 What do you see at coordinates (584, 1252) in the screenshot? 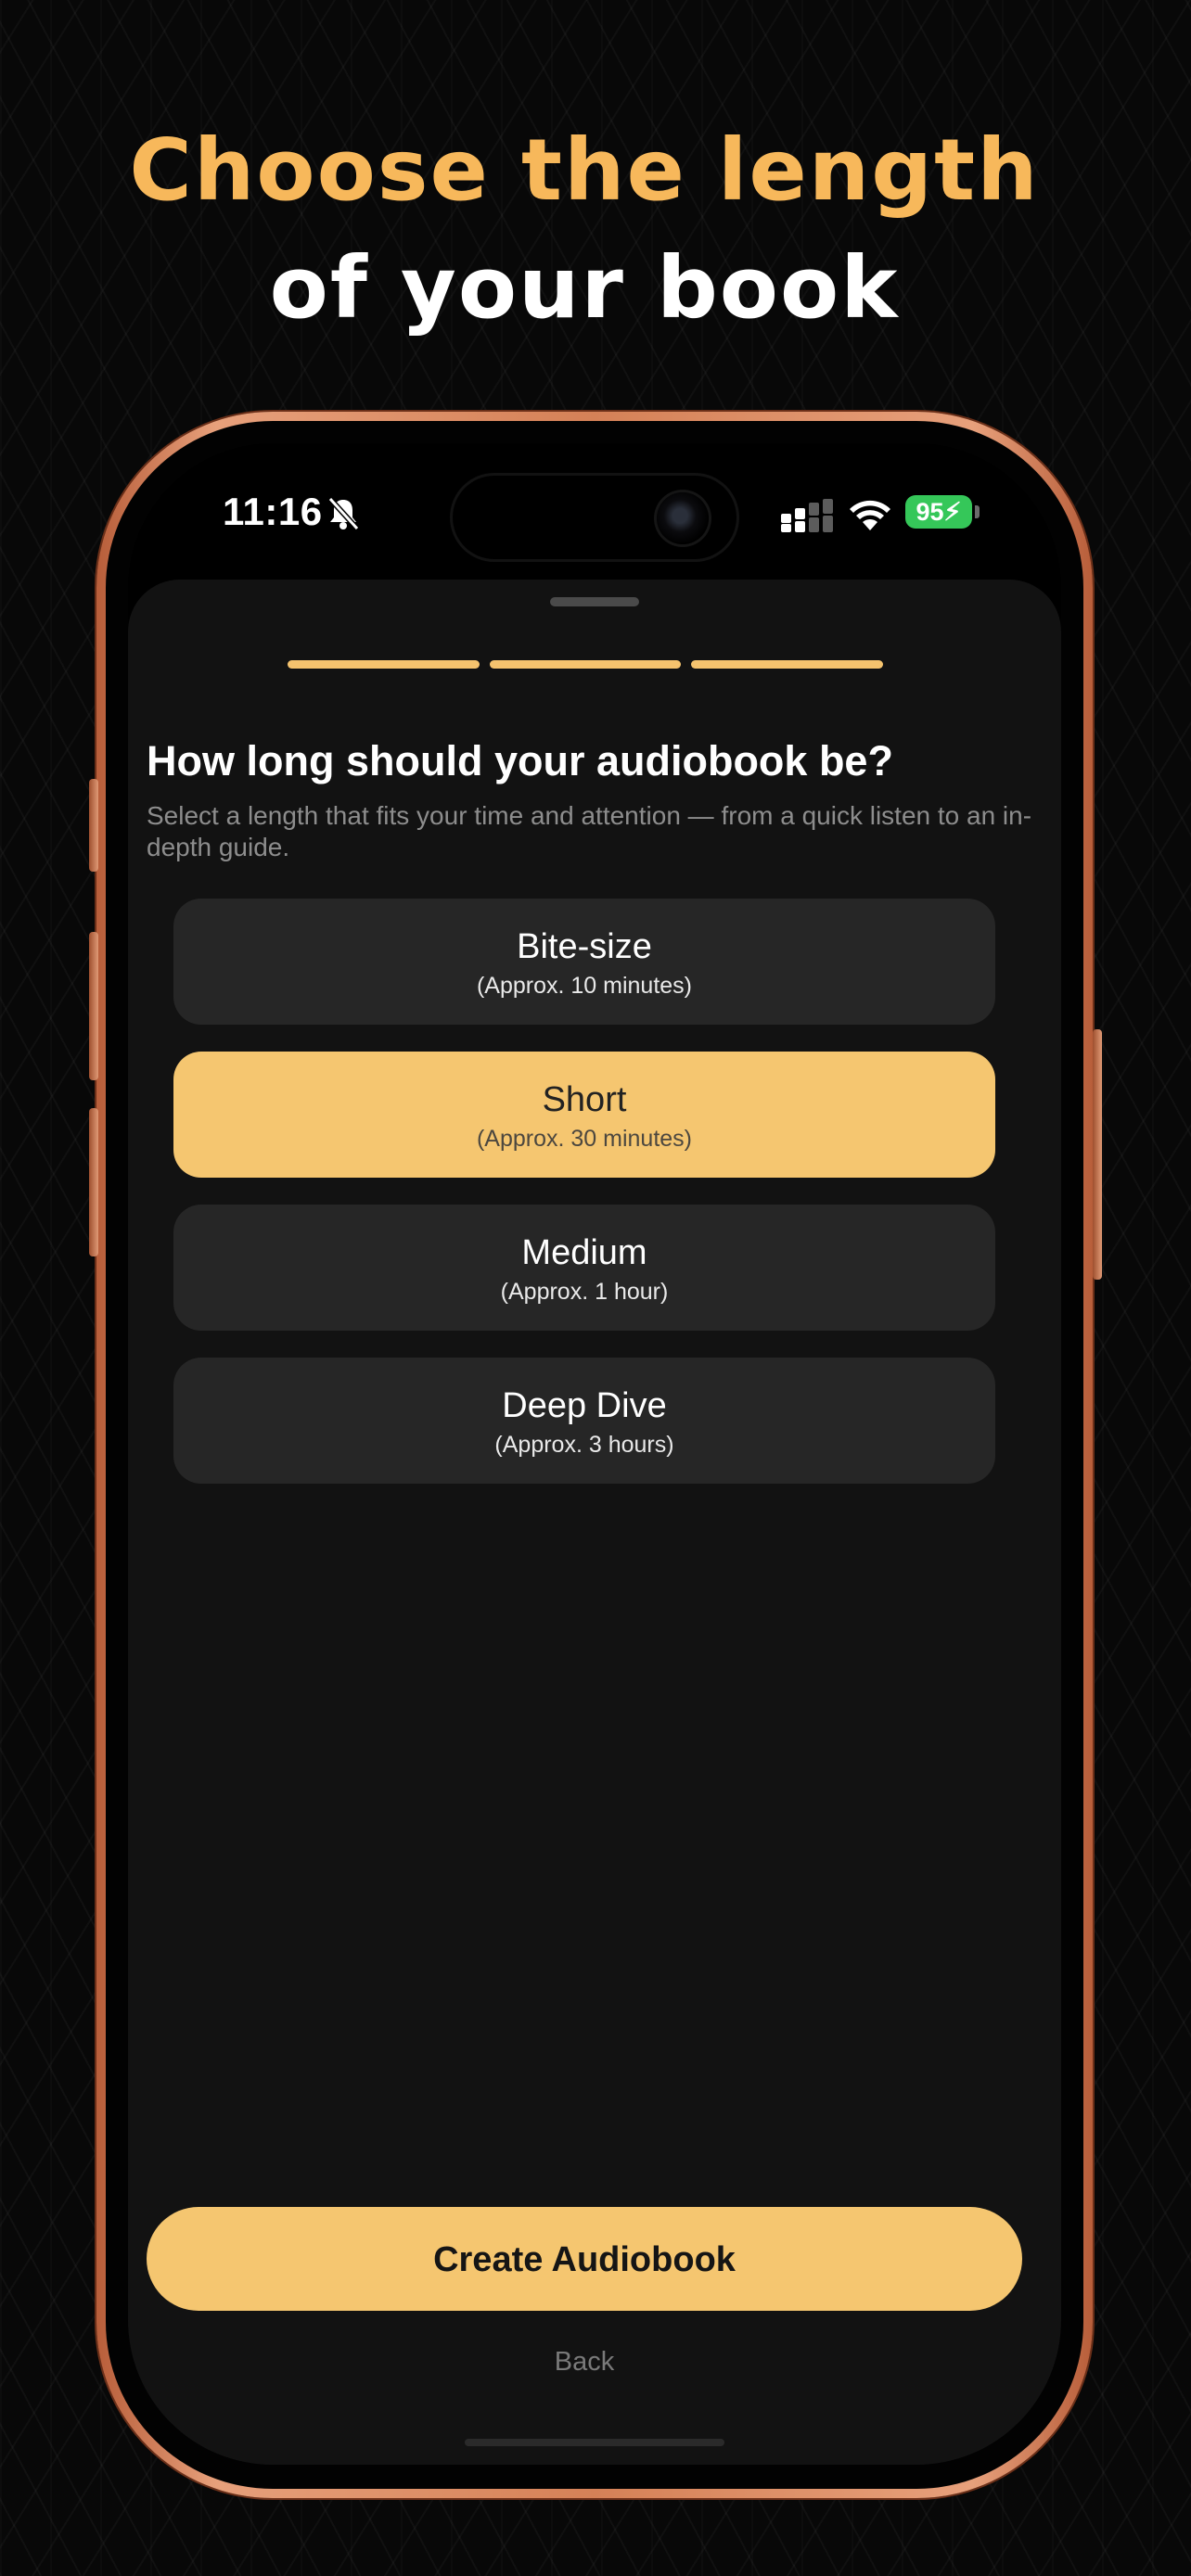
I see `option-title: Medium` at bounding box center [584, 1252].